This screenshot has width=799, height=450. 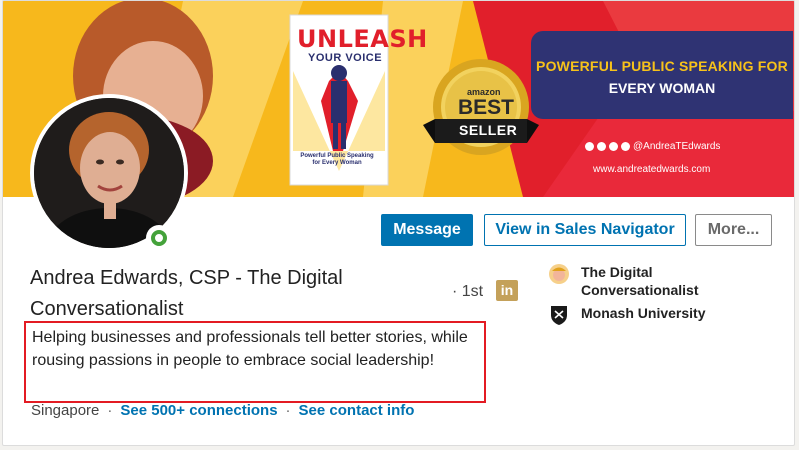 I want to click on company-name: The Digital Conversationalist, so click(x=640, y=281).